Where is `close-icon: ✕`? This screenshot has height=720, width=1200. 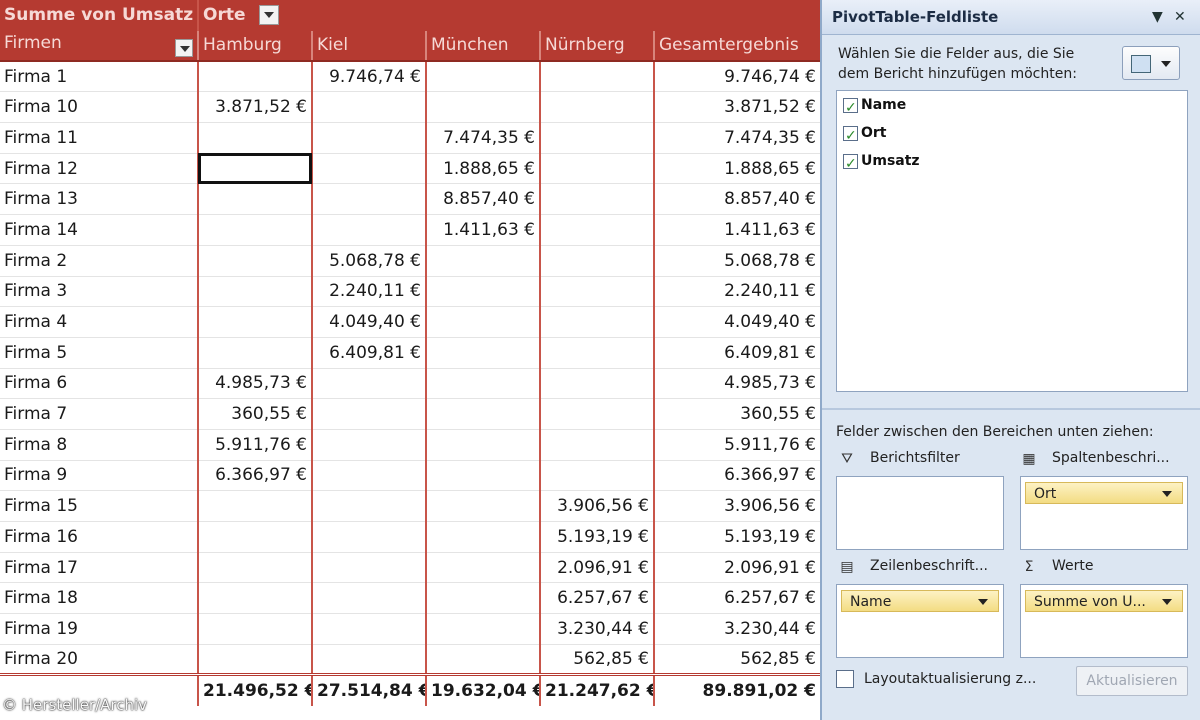 close-icon: ✕ is located at coordinates (1180, 17).